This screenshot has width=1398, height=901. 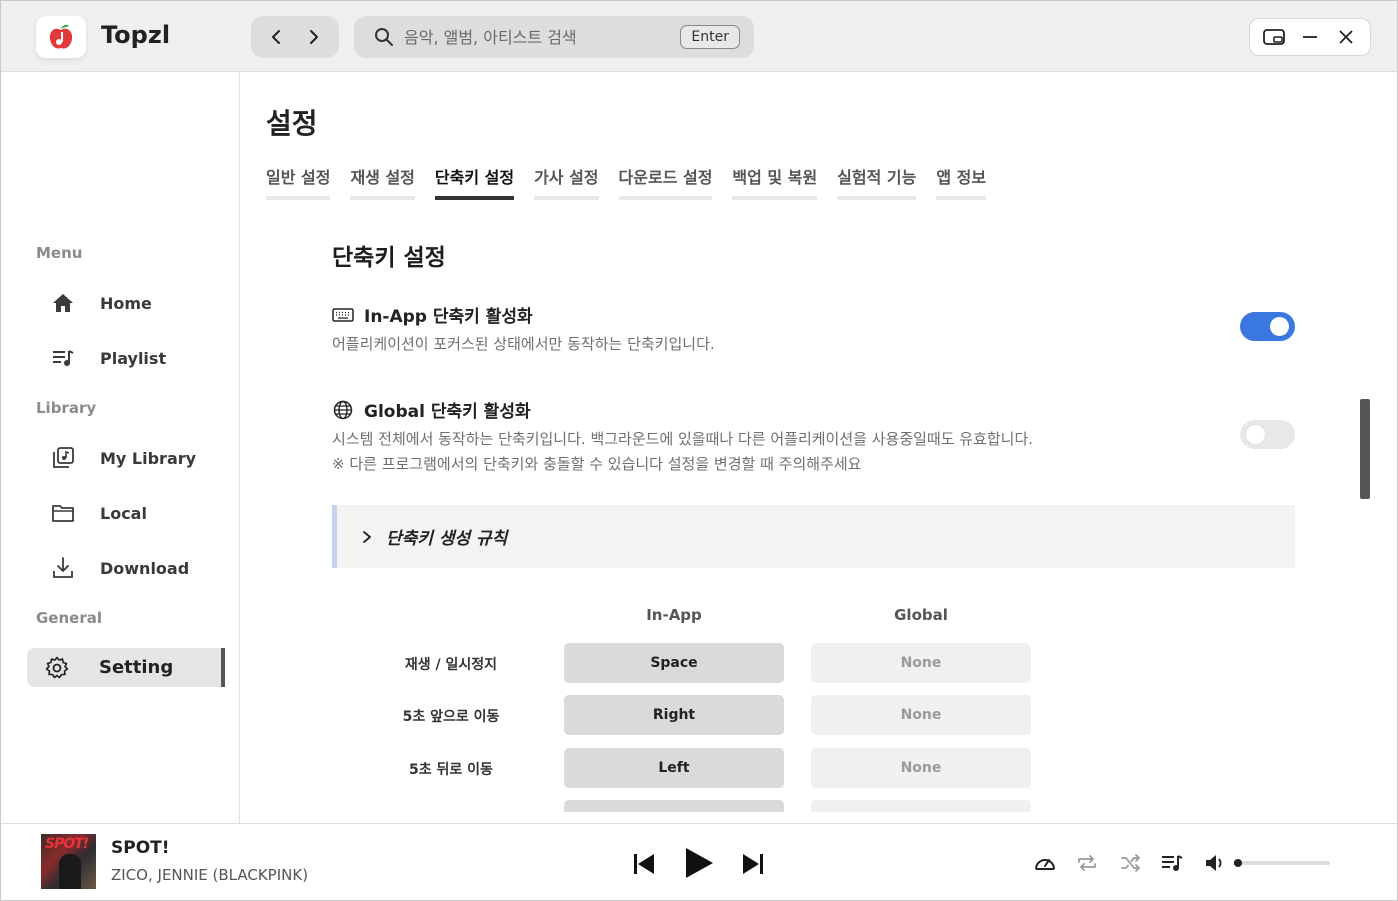 I want to click on app-logo, so click(x=61, y=37).